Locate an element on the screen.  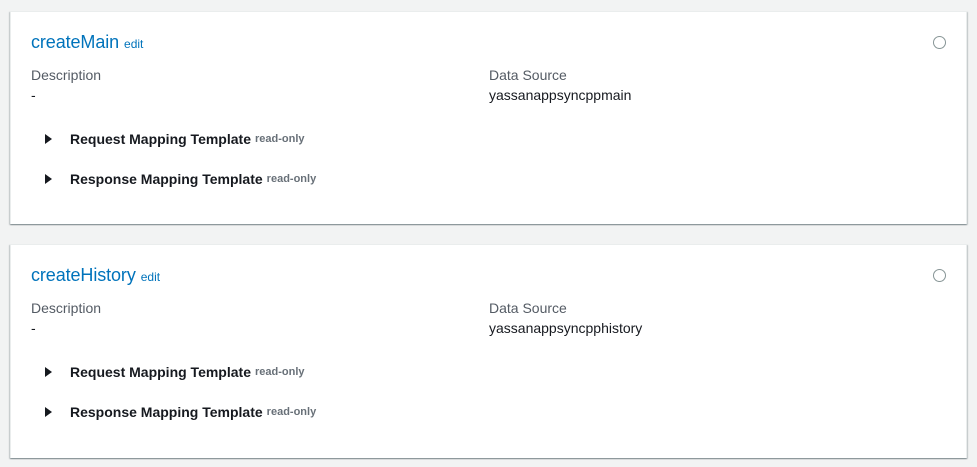
datasource-field: Data Source yassanappsyncppmain is located at coordinates (560, 85).